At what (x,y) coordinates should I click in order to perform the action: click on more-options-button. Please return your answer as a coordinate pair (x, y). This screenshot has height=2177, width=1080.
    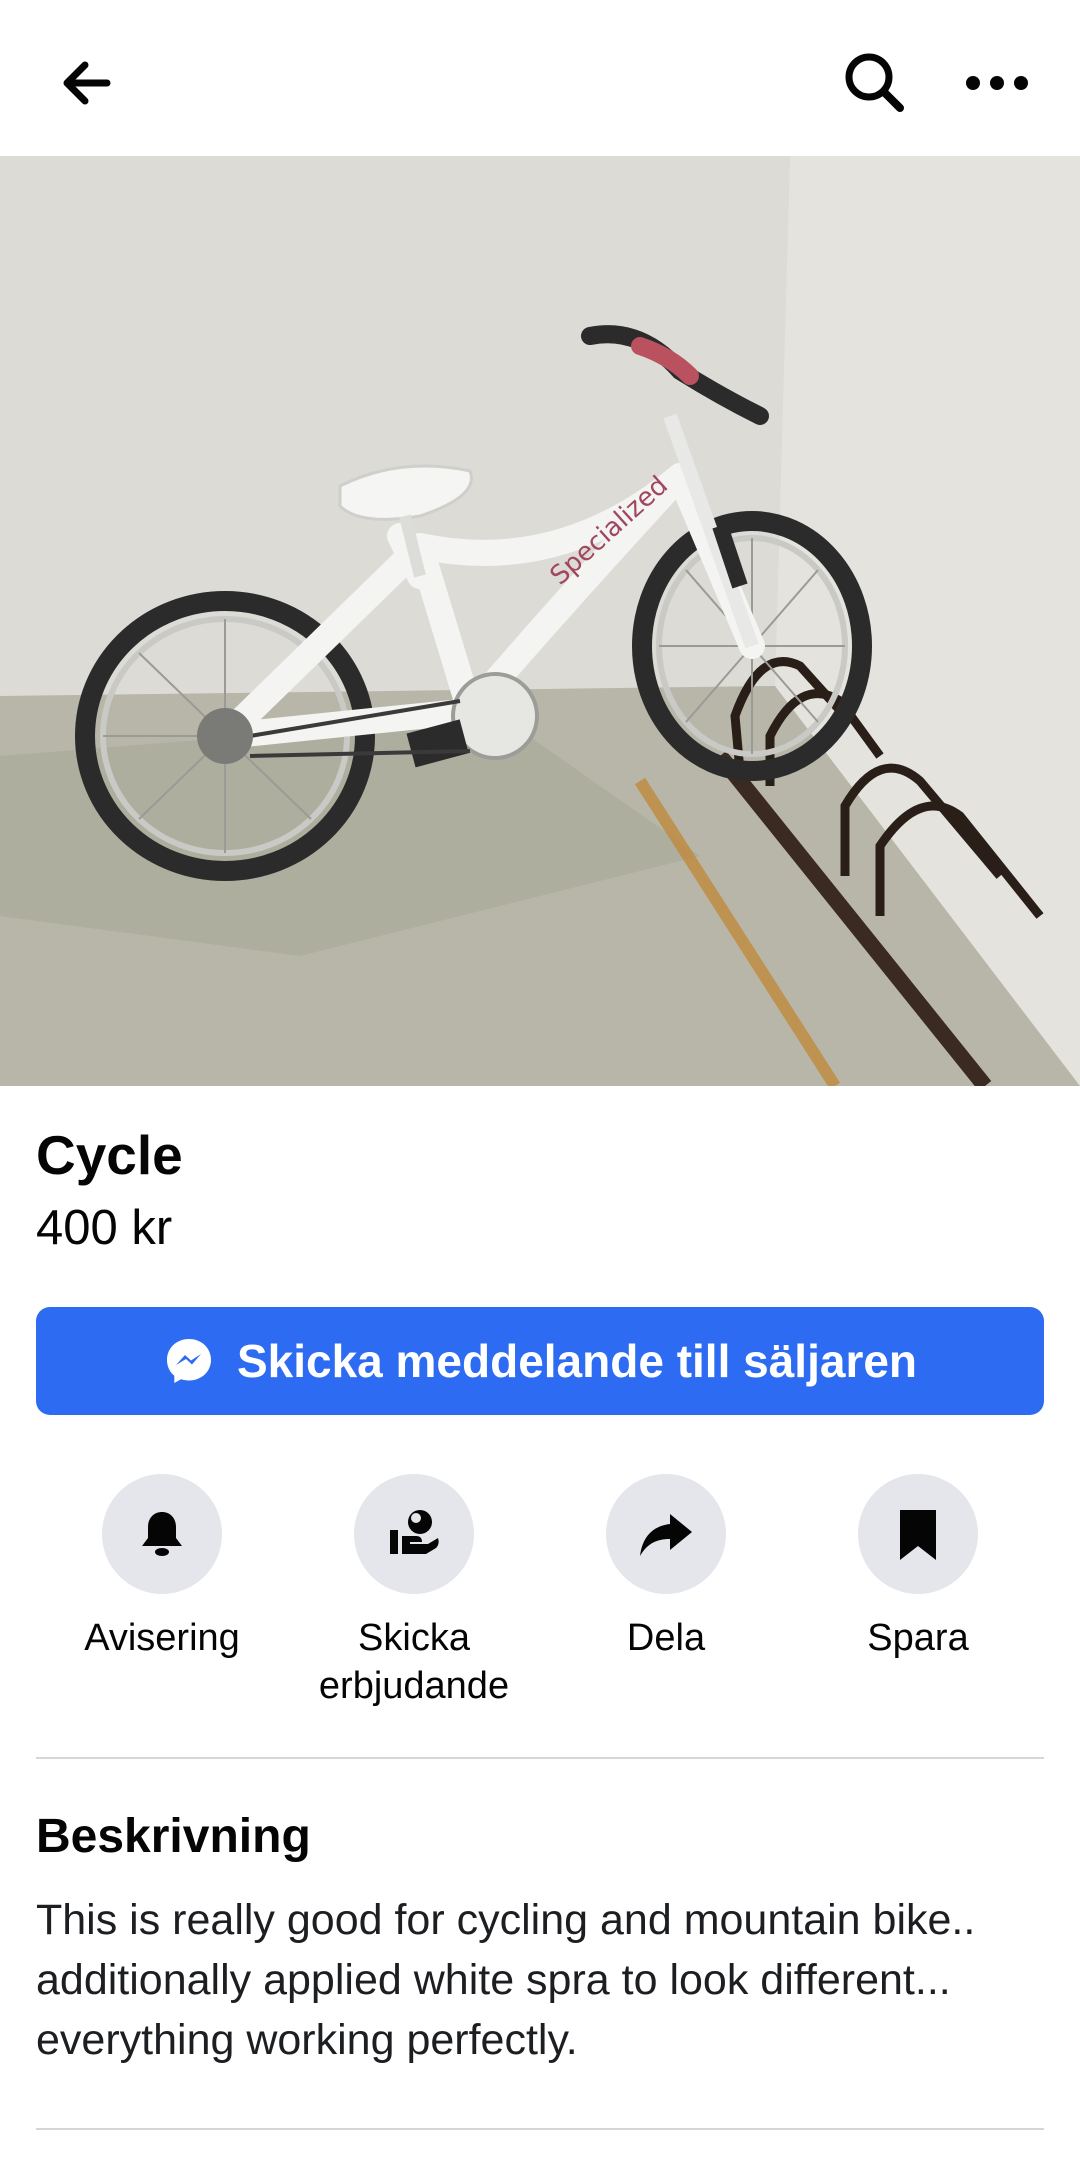
    Looking at the image, I should click on (997, 83).